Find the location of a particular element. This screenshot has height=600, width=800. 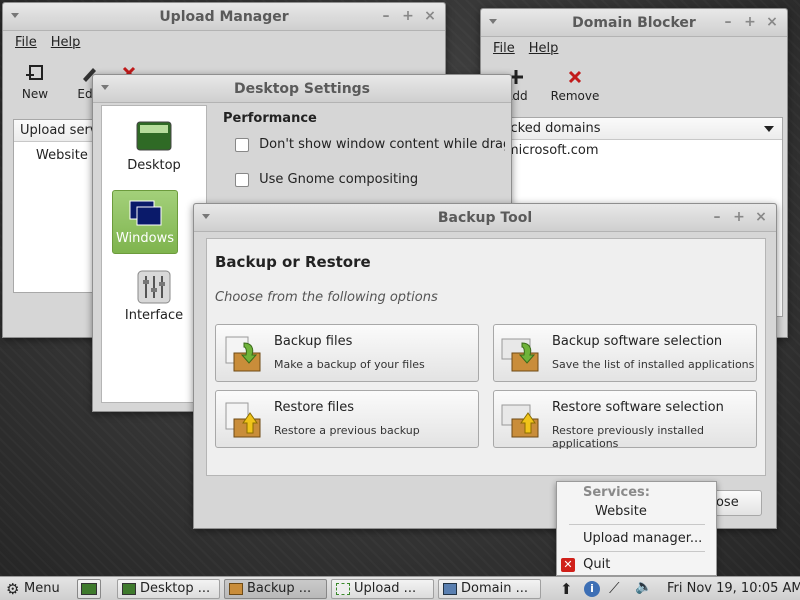

sidebar-item-windows: Windows is located at coordinates (145, 222).